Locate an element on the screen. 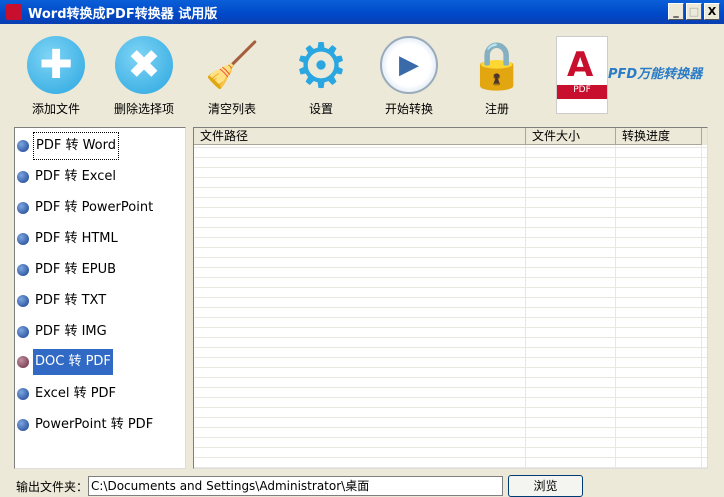 This screenshot has height=497, width=724. start-convert-button: ▶ 开始转换 is located at coordinates (409, 76).